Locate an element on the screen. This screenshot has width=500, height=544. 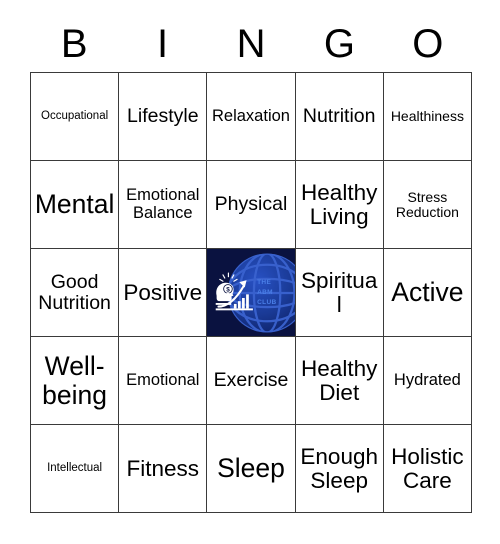
bingo-cell-label: Exercise is located at coordinates (251, 380).